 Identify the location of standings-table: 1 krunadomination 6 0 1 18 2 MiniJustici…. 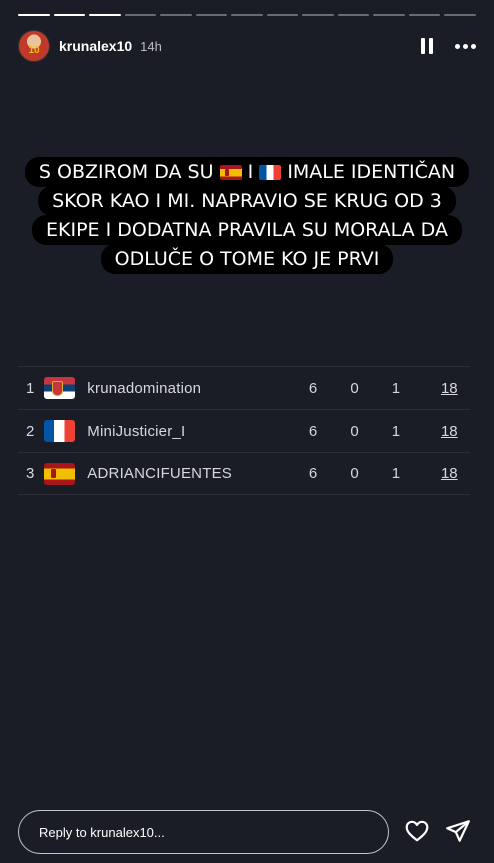
(244, 430).